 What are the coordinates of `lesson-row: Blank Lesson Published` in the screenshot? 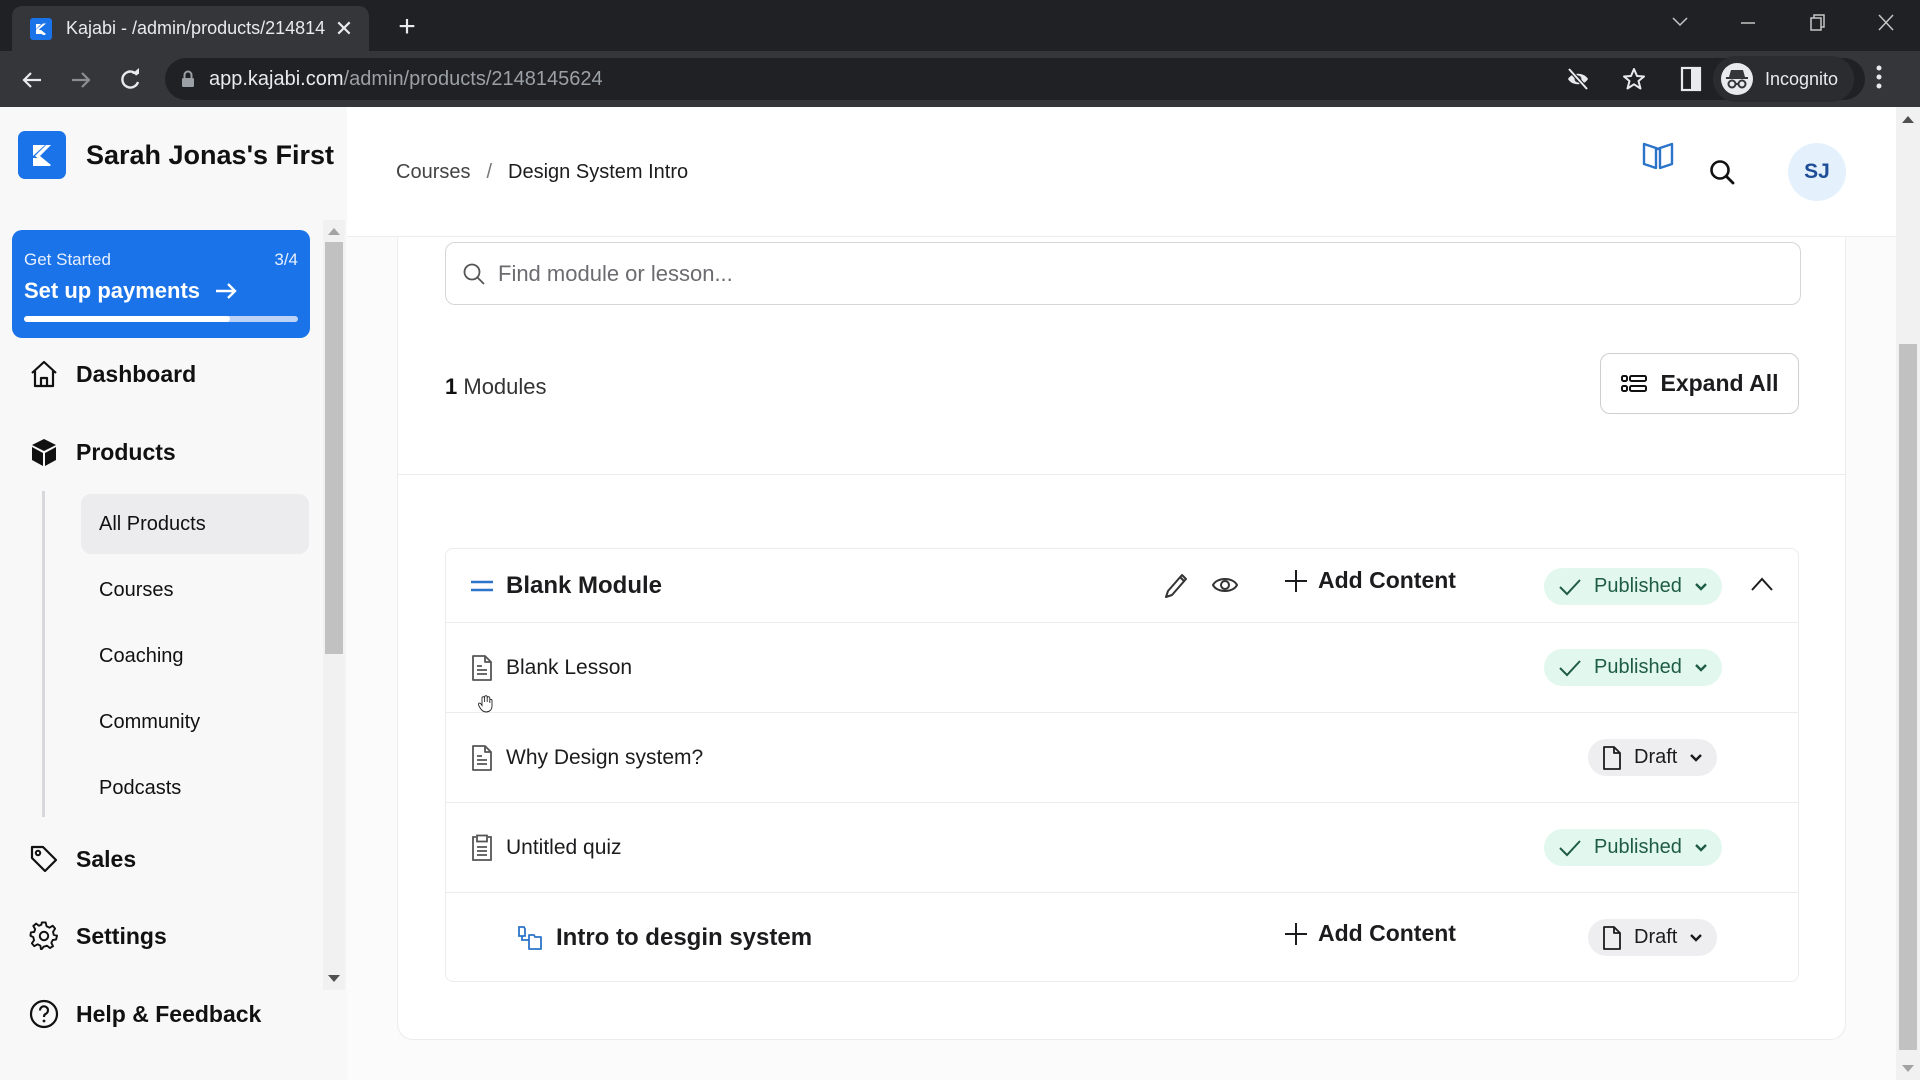 It's located at (1122, 668).